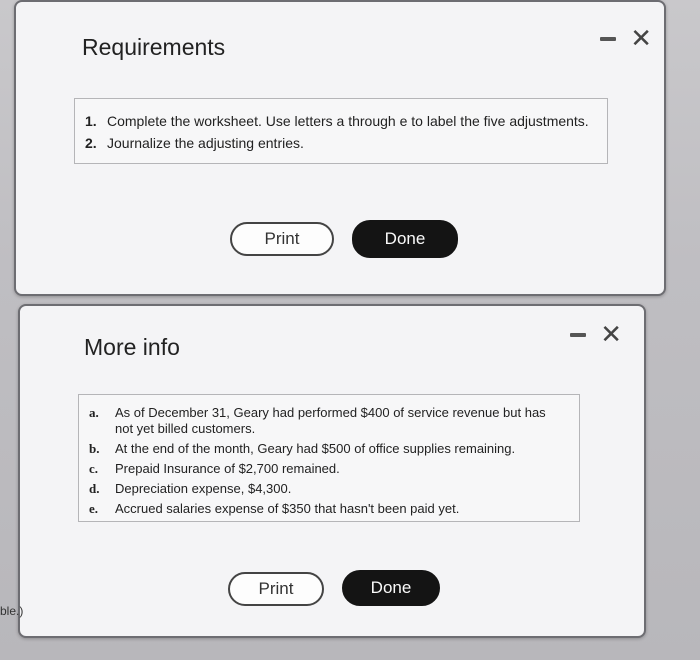 The width and height of the screenshot is (700, 660). I want to click on requirement-number: 2., so click(91, 143).